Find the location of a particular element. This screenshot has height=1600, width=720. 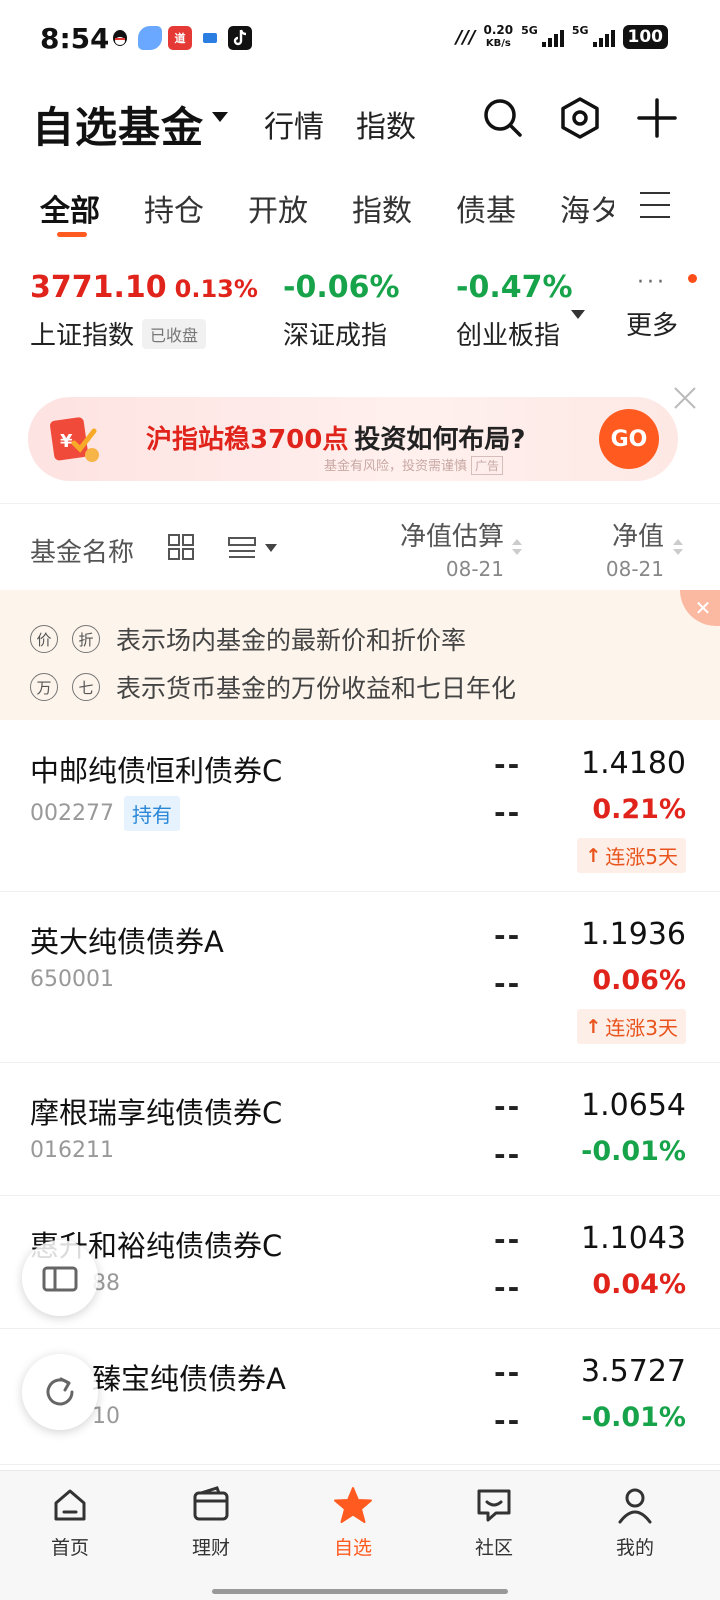

tab-menu-icon is located at coordinates (657, 204).